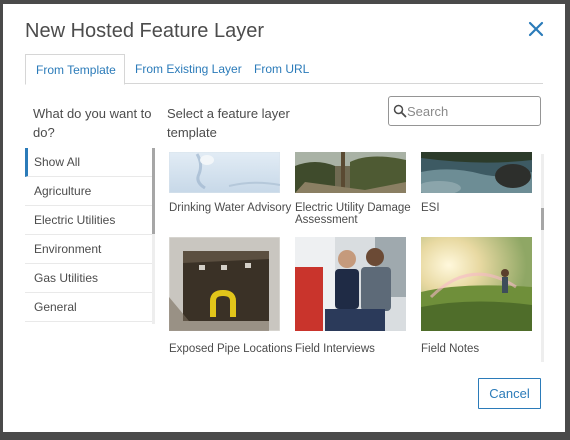 This screenshot has height=440, width=570. Describe the element at coordinates (153, 191) in the screenshot. I see `category-scrollbar-thumb` at that location.